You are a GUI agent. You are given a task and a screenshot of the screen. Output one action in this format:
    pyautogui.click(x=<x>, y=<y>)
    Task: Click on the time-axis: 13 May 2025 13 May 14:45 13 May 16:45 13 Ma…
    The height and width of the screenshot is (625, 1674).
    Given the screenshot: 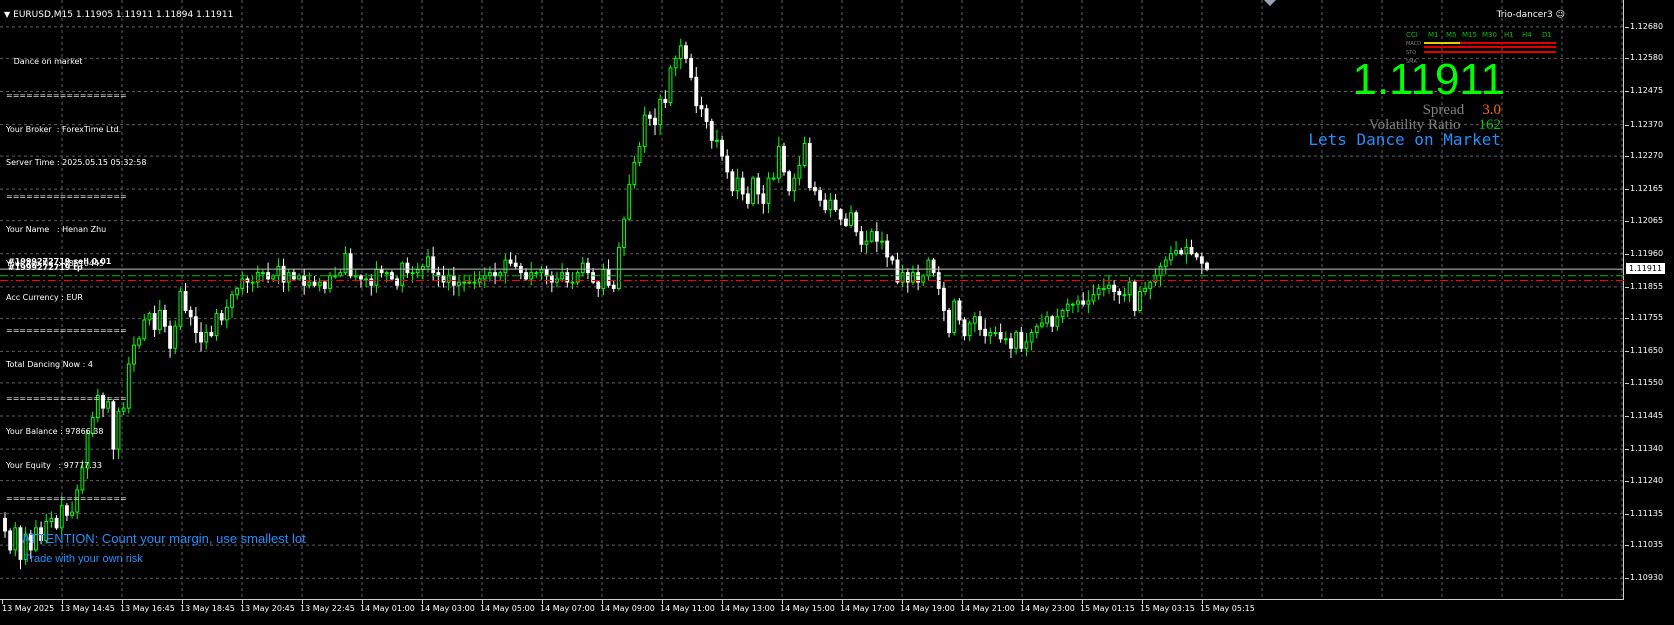 What is the action you would take?
    pyautogui.click(x=812, y=612)
    